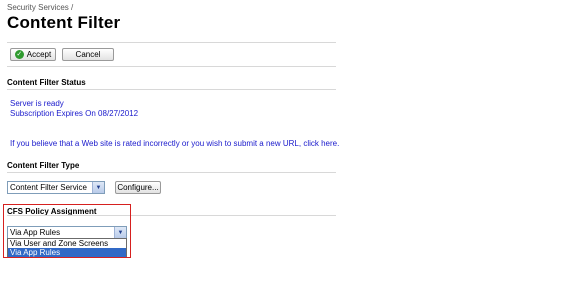 This screenshot has height=282, width=576. What do you see at coordinates (35, 232) in the screenshot?
I see `select-value: Via App Rules` at bounding box center [35, 232].